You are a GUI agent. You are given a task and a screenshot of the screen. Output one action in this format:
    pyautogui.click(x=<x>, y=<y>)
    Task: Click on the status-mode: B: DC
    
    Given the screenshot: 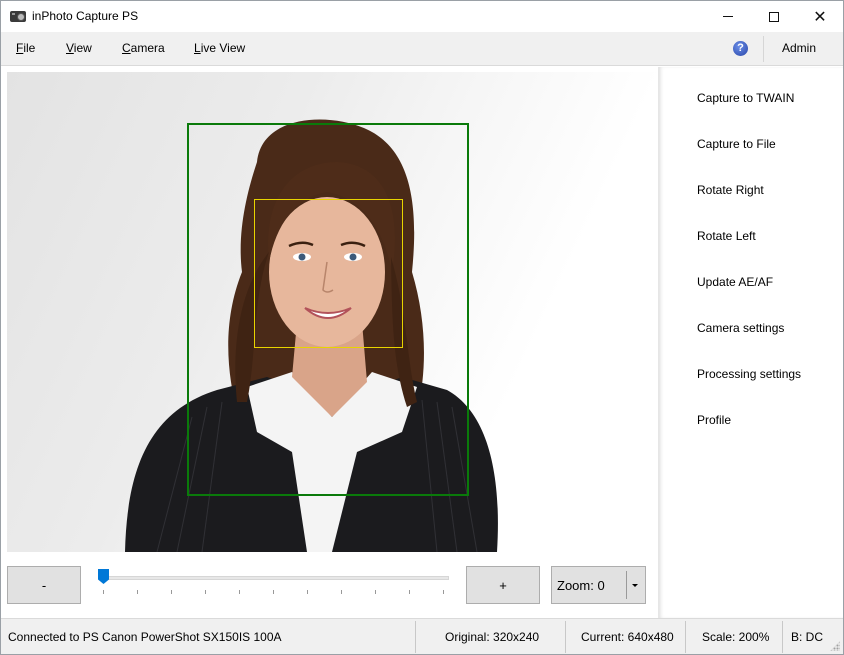 What is the action you would take?
    pyautogui.click(x=807, y=637)
    